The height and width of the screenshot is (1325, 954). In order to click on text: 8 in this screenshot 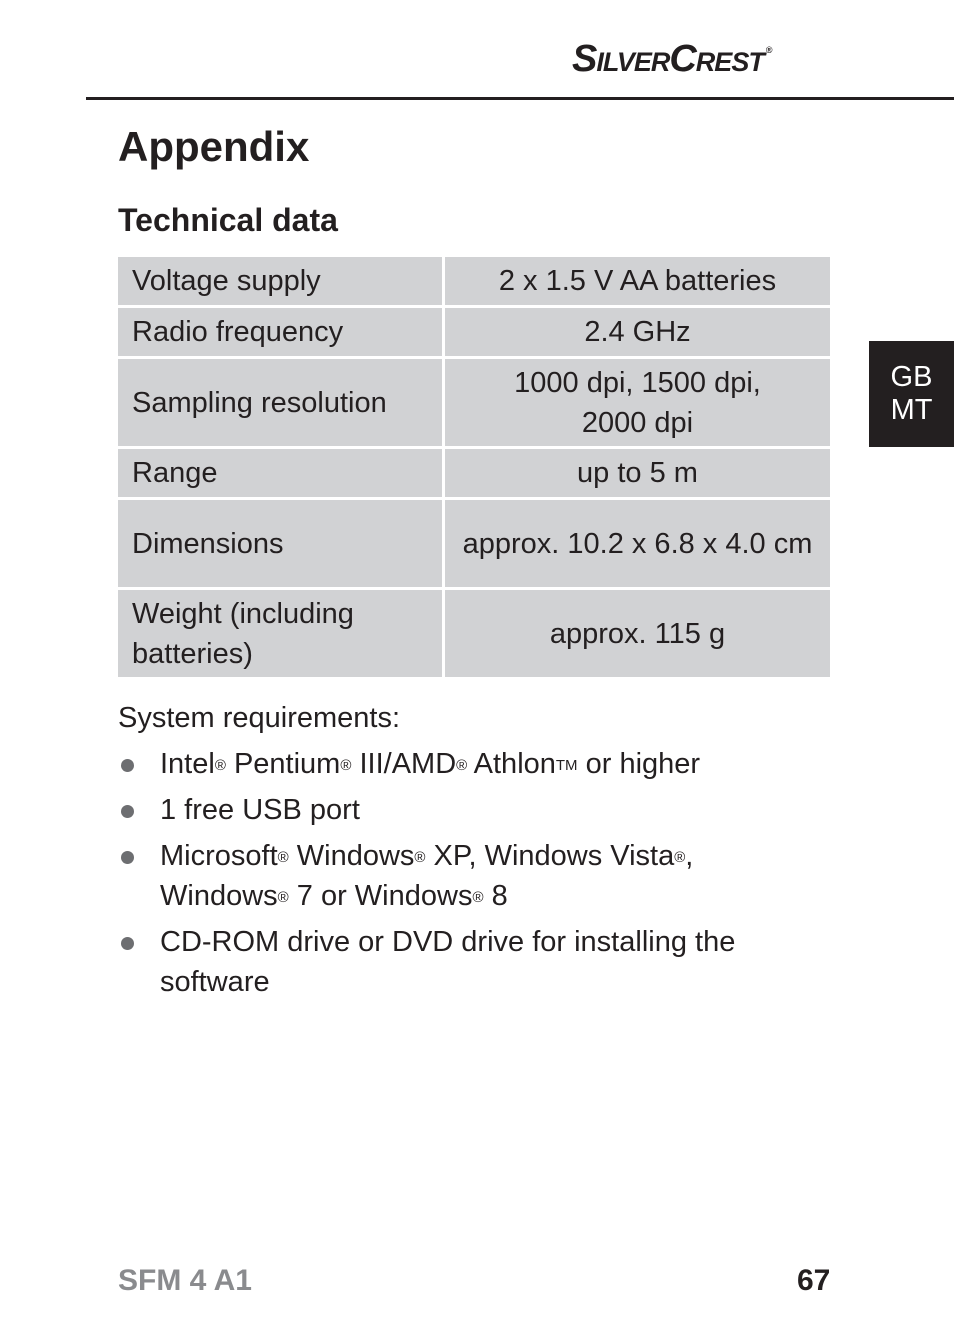, I will do `click(495, 896)`.